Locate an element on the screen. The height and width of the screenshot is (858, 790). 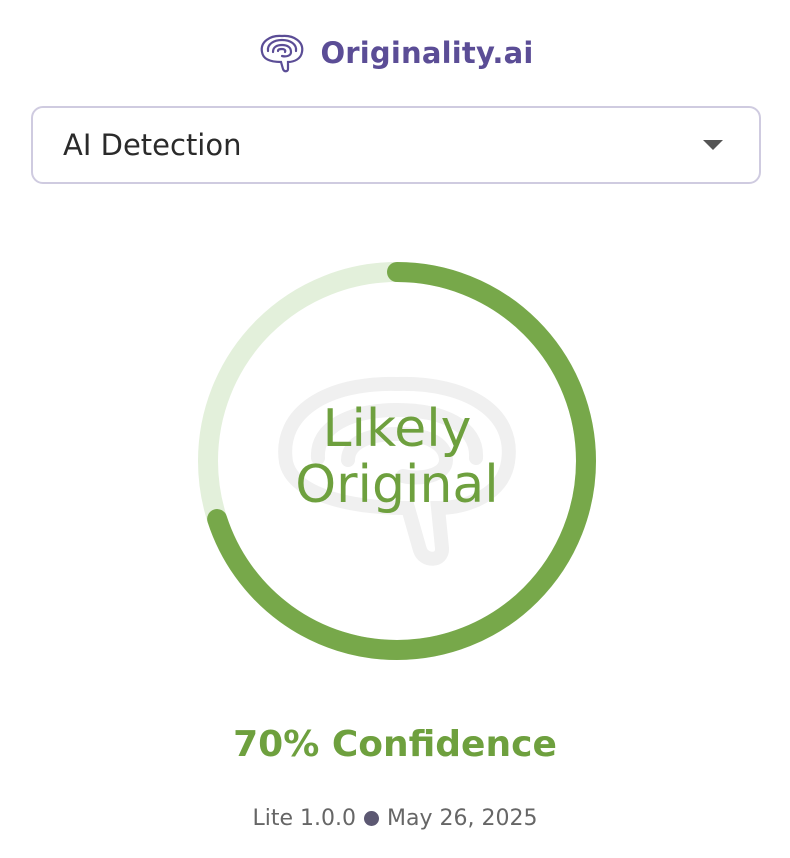
dropdown-selected-value: AI Detection is located at coordinates (152, 145).